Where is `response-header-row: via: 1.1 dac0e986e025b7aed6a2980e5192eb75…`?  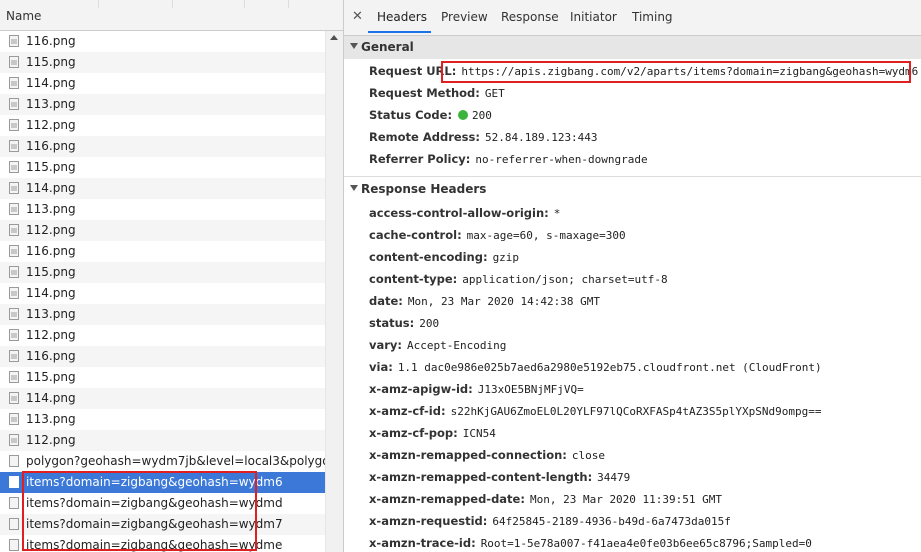
response-header-row: via: 1.1 dac0e986e025b7aed6a2980e5192eb75… is located at coordinates (595, 367).